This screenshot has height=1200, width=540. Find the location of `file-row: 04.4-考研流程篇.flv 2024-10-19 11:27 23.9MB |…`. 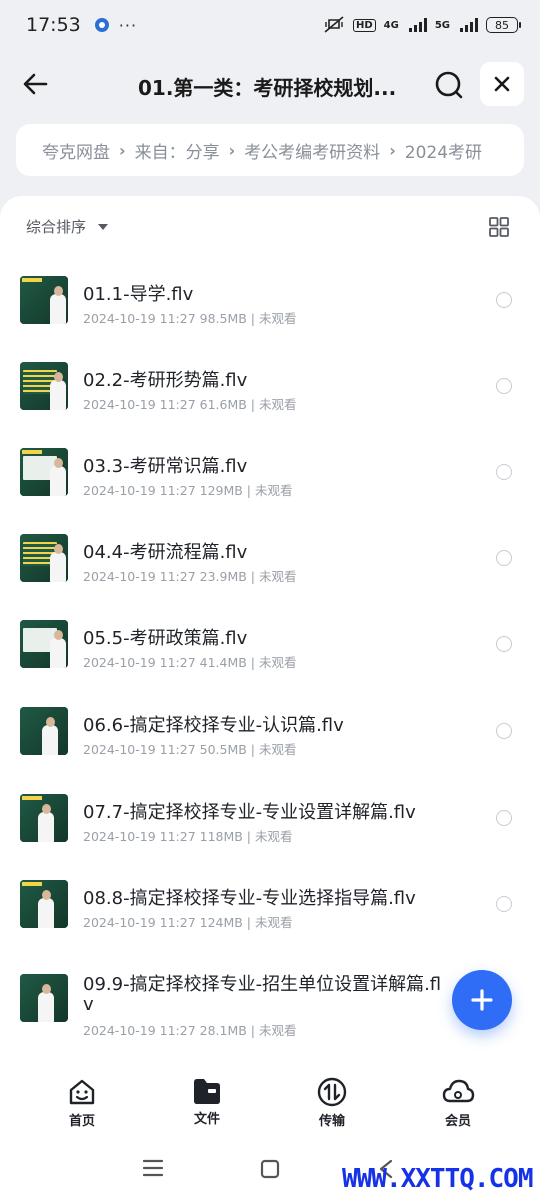

file-row: 04.4-考研流程篇.flv 2024-10-19 11:27 23.9MB |… is located at coordinates (270, 555).